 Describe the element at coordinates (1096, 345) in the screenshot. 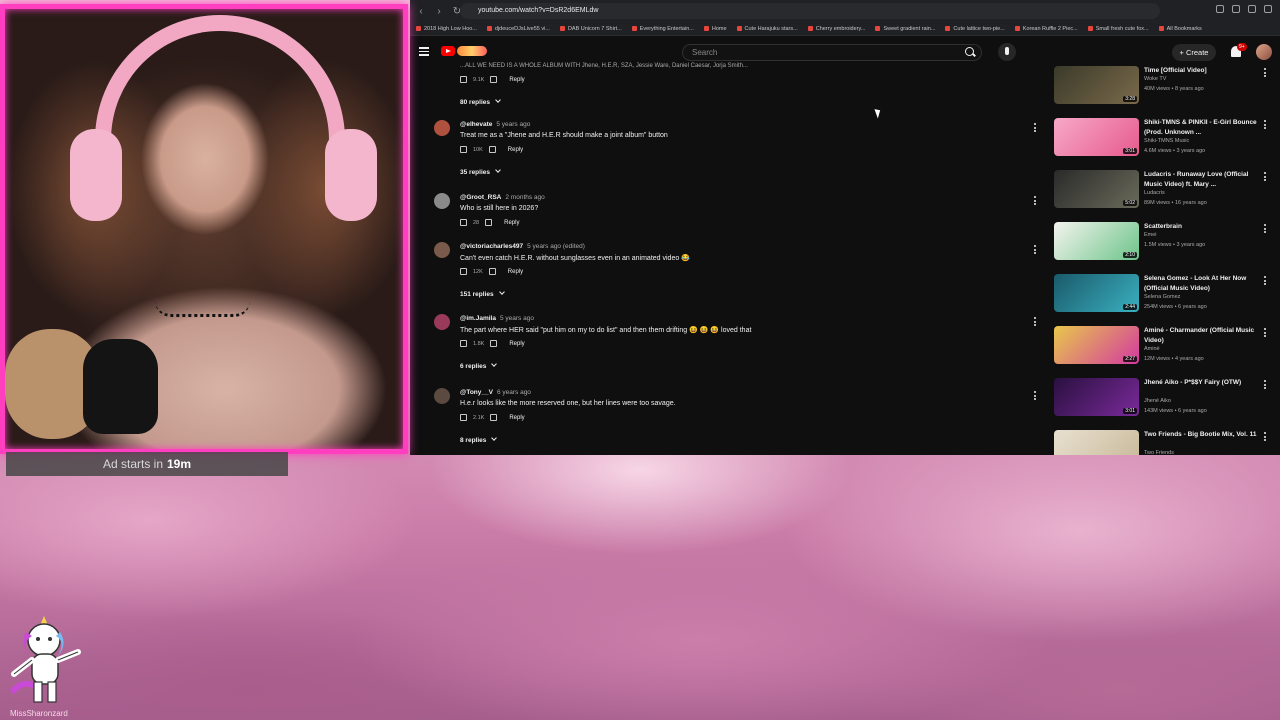

I see `video-thumbnail: 2:27` at that location.